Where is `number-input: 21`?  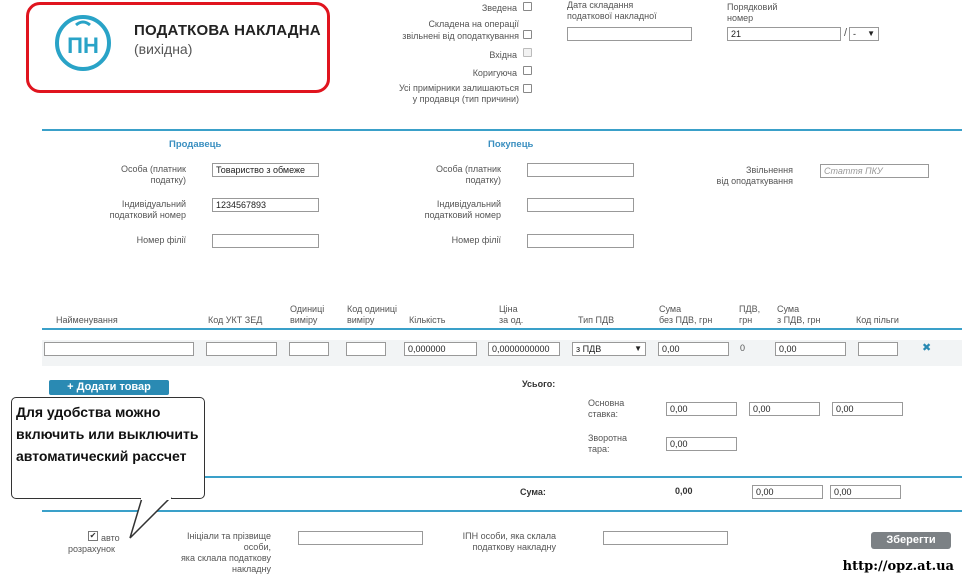 number-input: 21 is located at coordinates (784, 34).